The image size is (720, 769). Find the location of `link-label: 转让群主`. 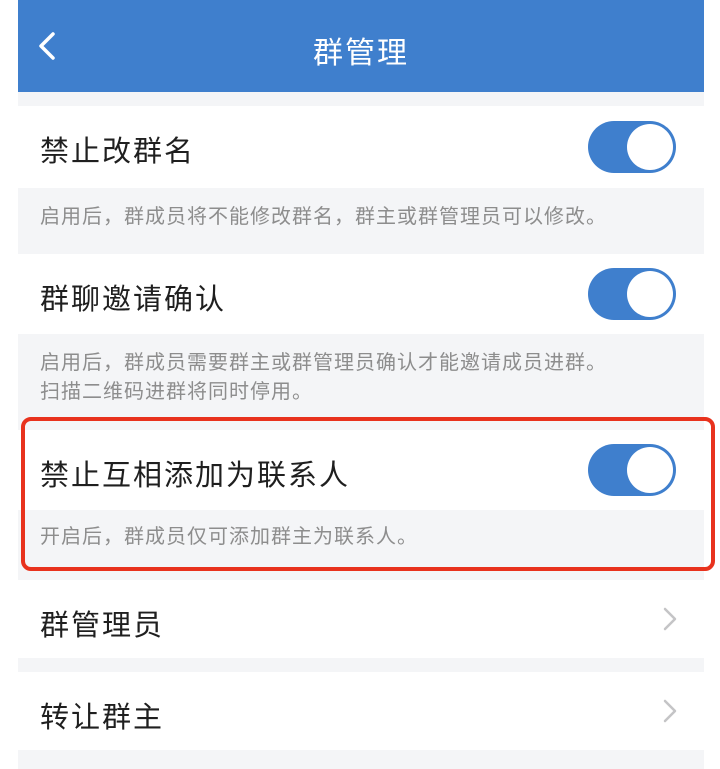

link-label: 转让群主 is located at coordinates (102, 717).